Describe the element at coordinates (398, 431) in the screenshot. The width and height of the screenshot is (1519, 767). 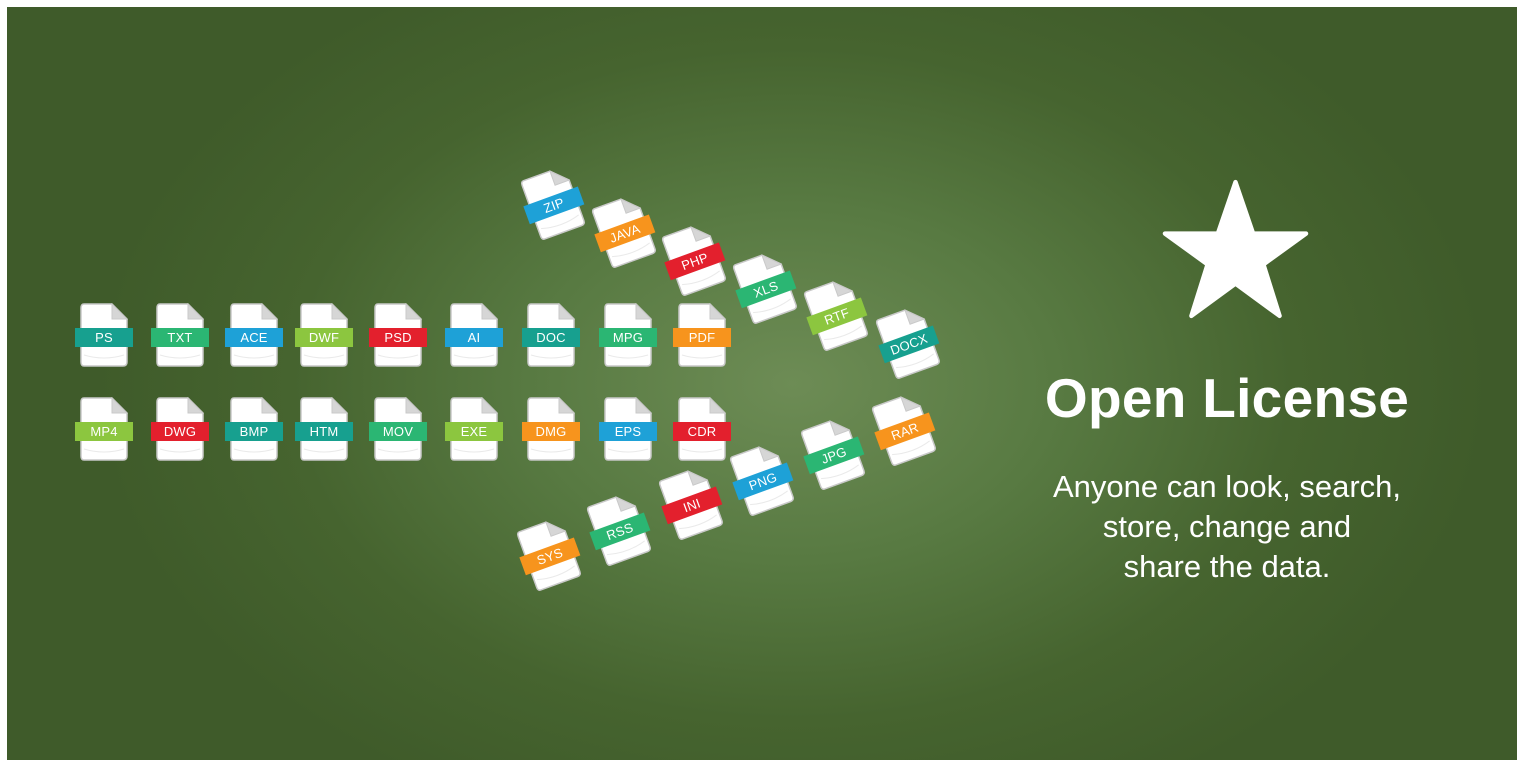
I see `file-type-label: MOV` at that location.